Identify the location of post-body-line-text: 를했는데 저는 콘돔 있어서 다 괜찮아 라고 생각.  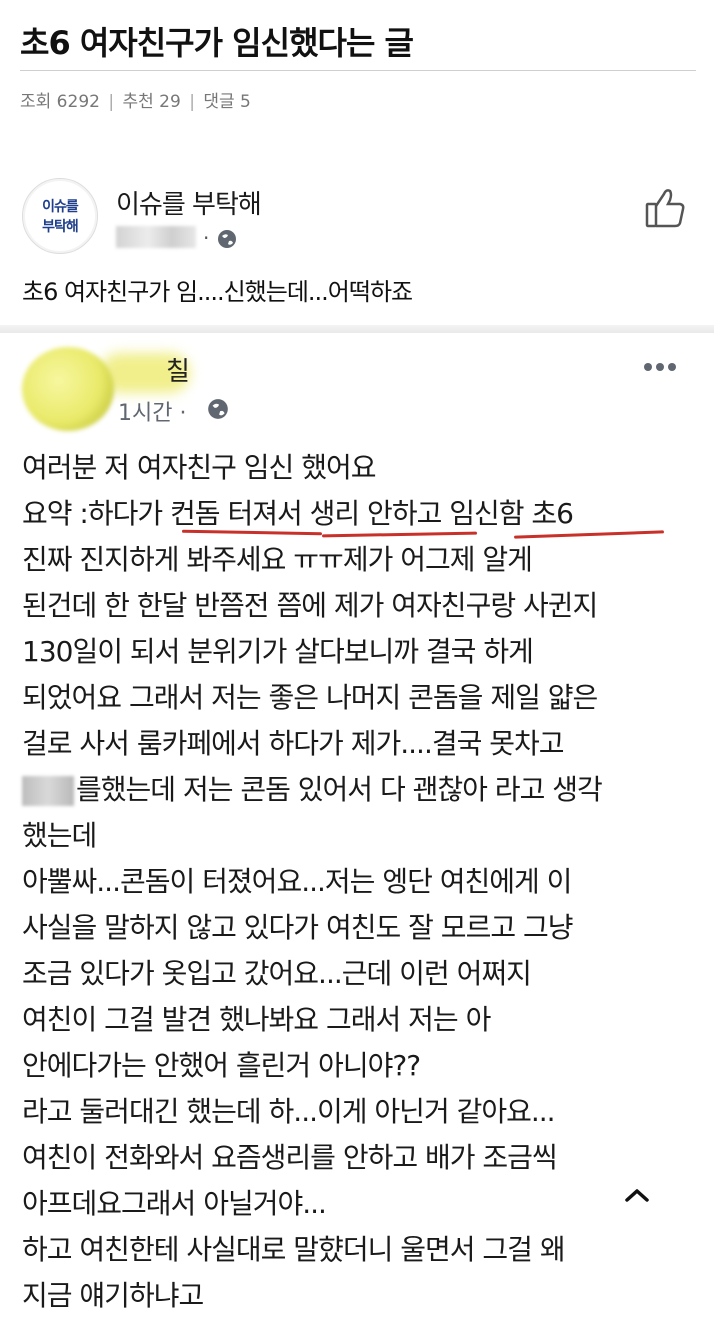
(339, 789).